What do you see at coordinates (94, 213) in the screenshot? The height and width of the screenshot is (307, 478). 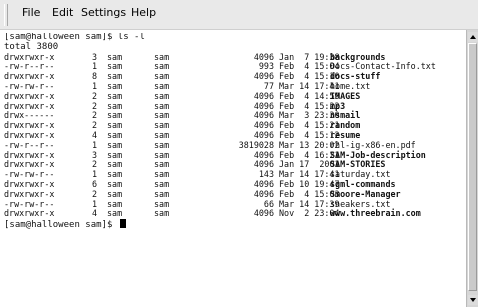 I see `link-count: 4` at bounding box center [94, 213].